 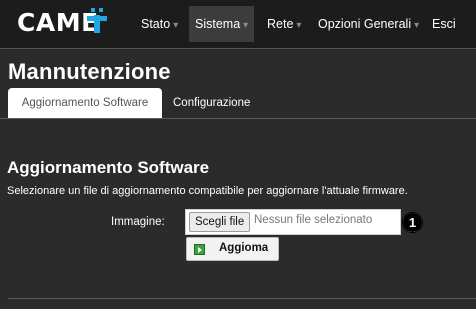 I want to click on callout-number: 1, so click(x=412, y=222).